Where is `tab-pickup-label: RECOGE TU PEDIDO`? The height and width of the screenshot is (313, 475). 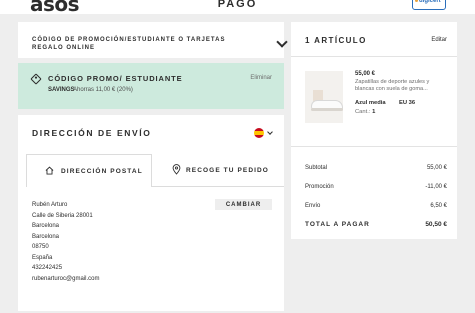
tab-pickup-label: RECOGE TU PEDIDO is located at coordinates (227, 170).